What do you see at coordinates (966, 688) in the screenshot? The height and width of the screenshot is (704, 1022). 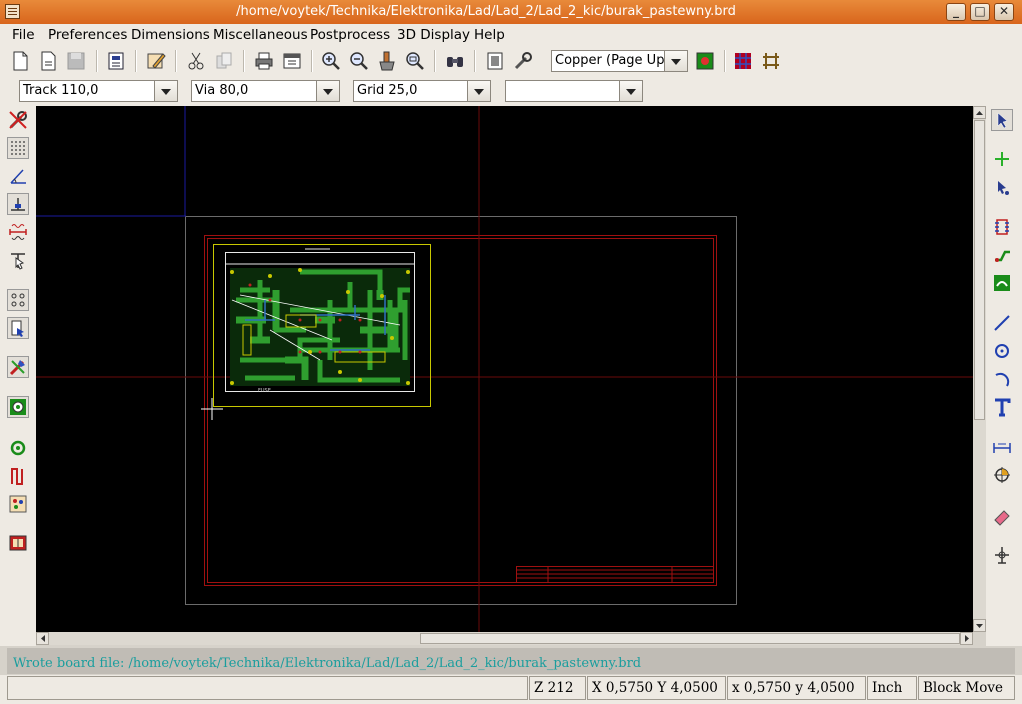 I see `status-mode: Block Move` at bounding box center [966, 688].